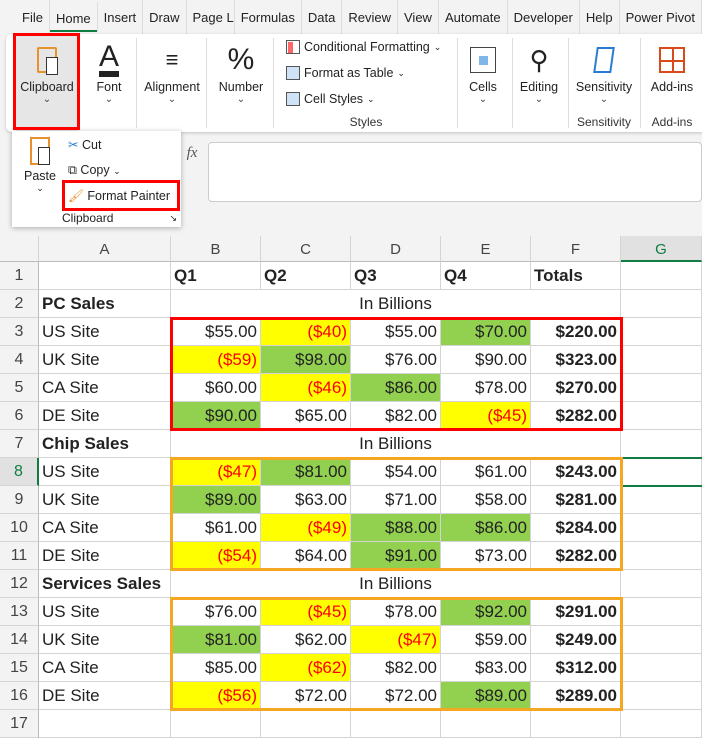  What do you see at coordinates (119, 196) in the screenshot?
I see `format-painter-button: 🖌 Format Painter` at bounding box center [119, 196].